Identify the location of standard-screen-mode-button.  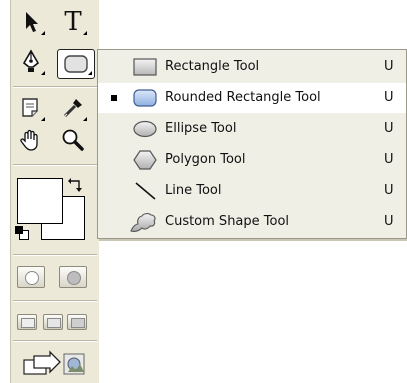
(27, 322).